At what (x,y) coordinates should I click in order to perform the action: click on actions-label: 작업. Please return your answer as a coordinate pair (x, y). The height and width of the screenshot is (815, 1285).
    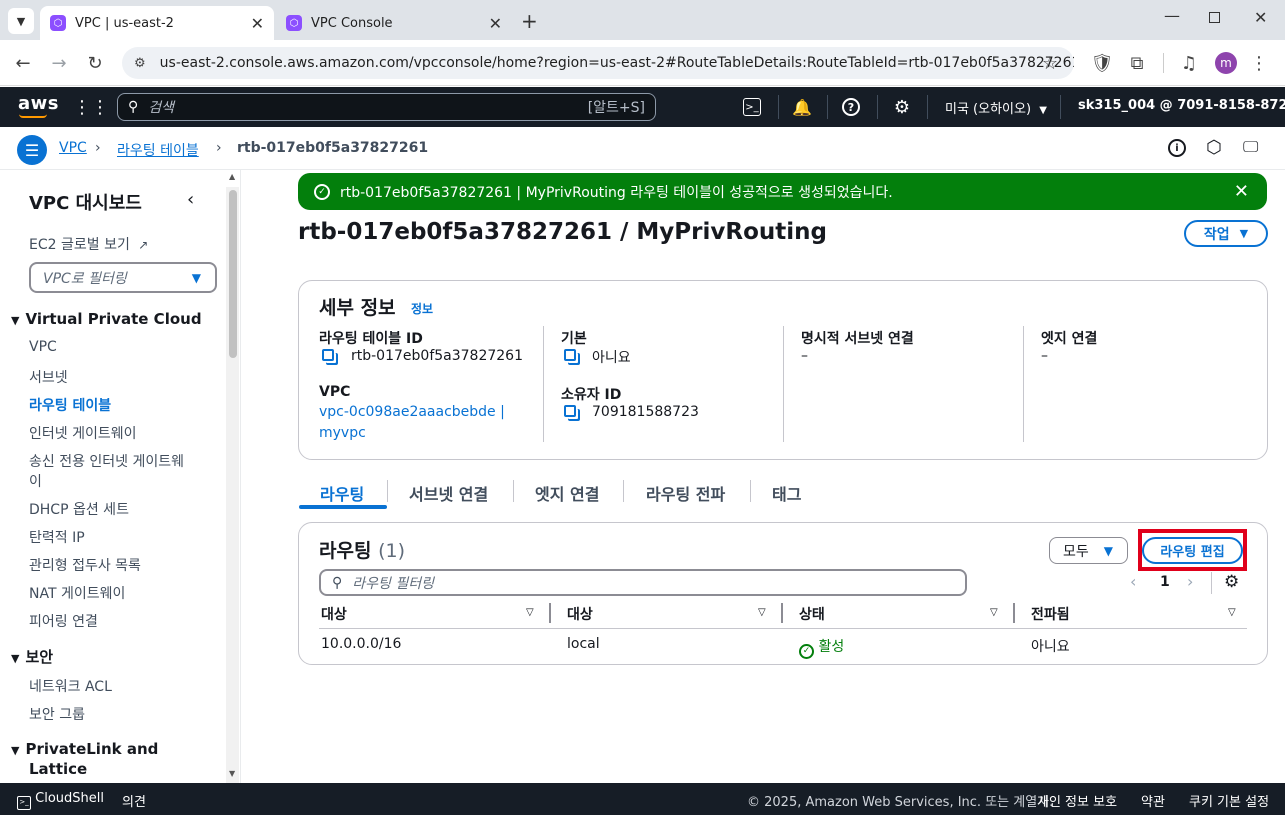
    Looking at the image, I should click on (1216, 234).